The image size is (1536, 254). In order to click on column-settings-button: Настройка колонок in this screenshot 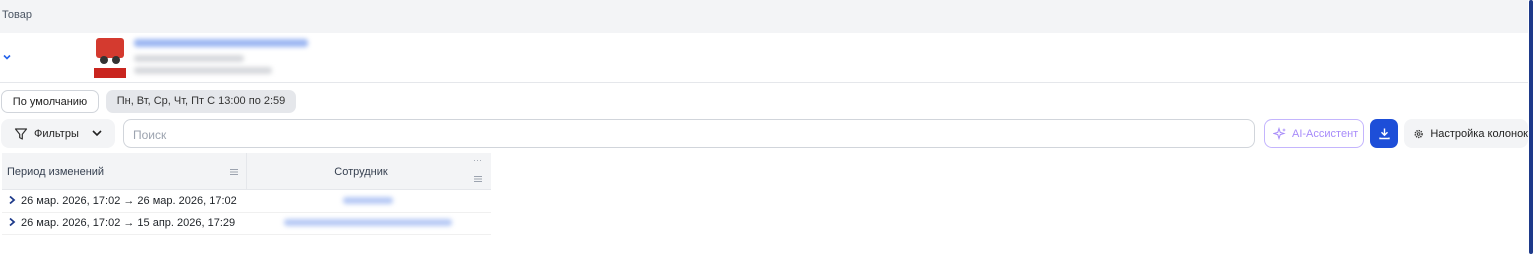, I will do `click(1466, 133)`.